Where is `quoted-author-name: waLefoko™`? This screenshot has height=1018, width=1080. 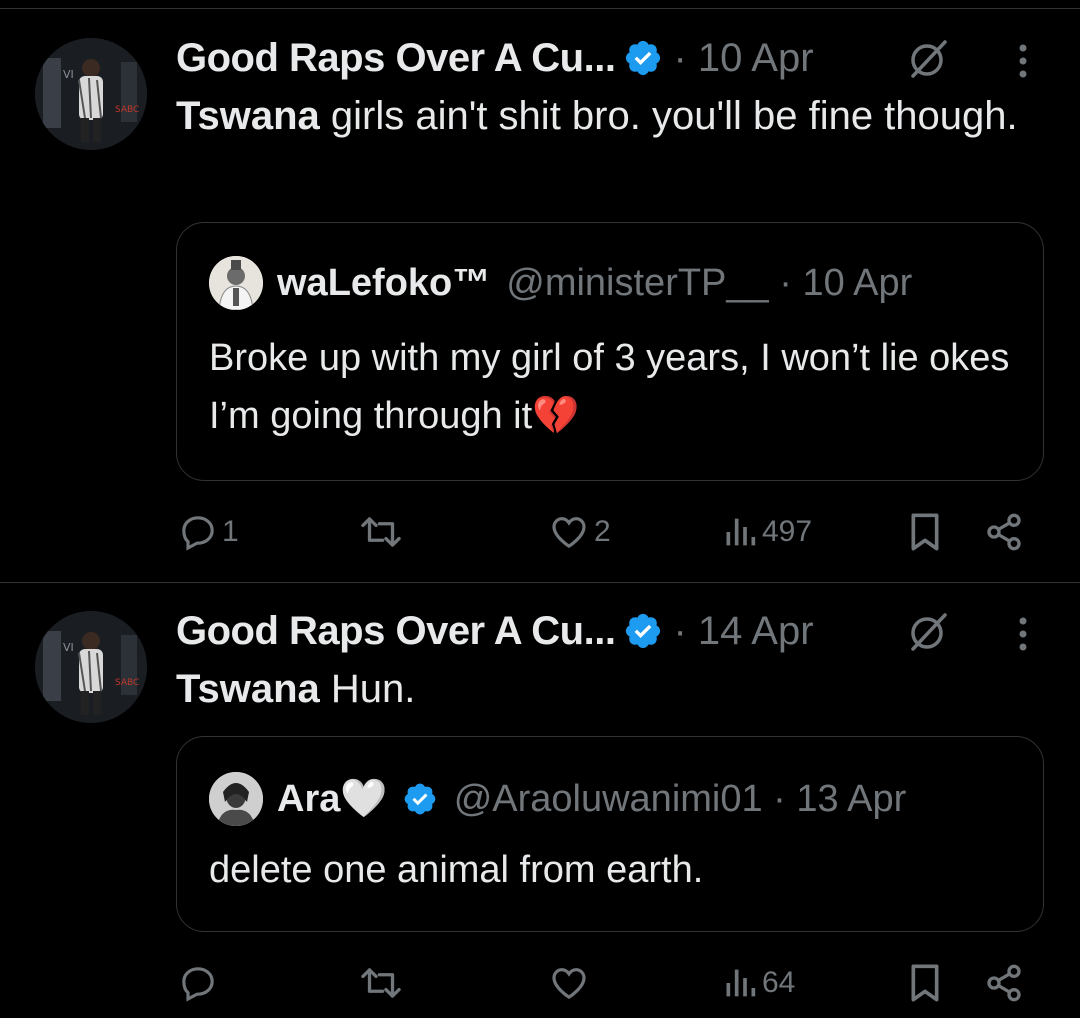
quoted-author-name: waLefoko™ is located at coordinates (383, 283).